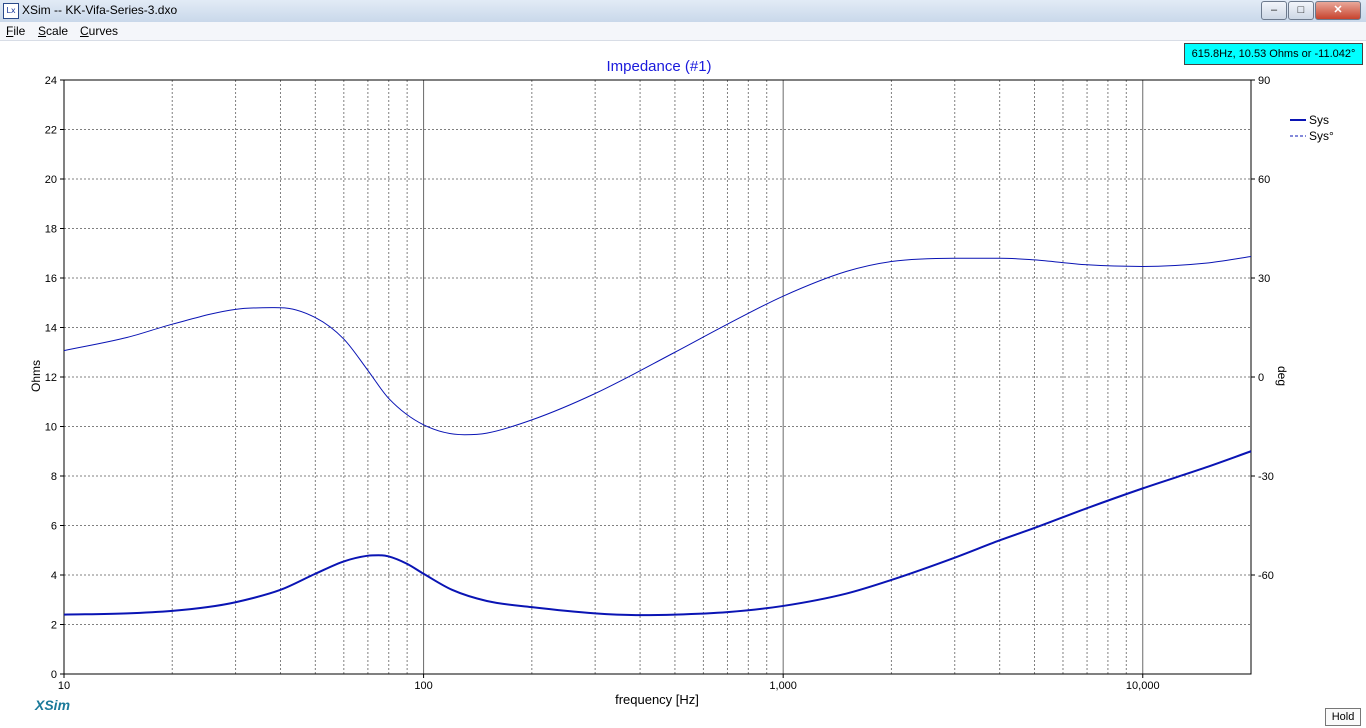 The width and height of the screenshot is (1366, 728). I want to click on y-tick-label: 22, so click(51, 131).